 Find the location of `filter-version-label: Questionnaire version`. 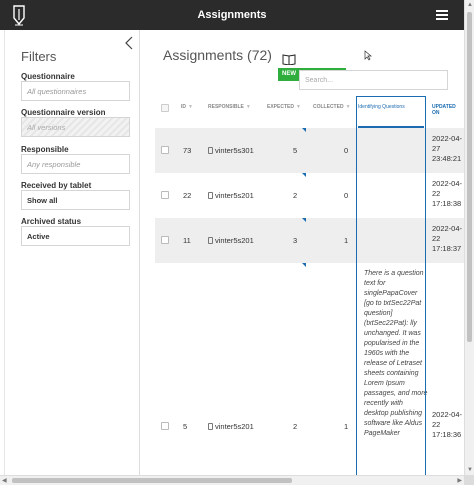

filter-version-label: Questionnaire version is located at coordinates (63, 112).